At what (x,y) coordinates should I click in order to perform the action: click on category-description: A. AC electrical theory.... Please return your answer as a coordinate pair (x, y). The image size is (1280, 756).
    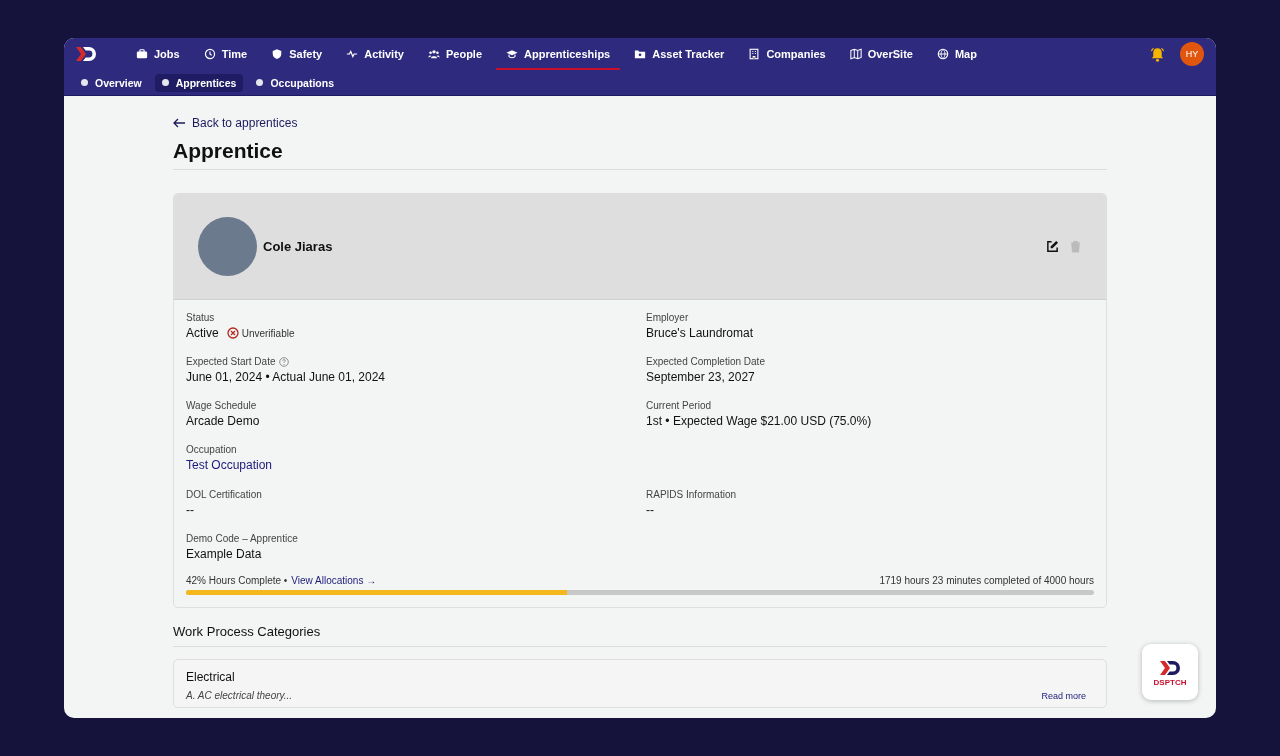
    Looking at the image, I should click on (239, 695).